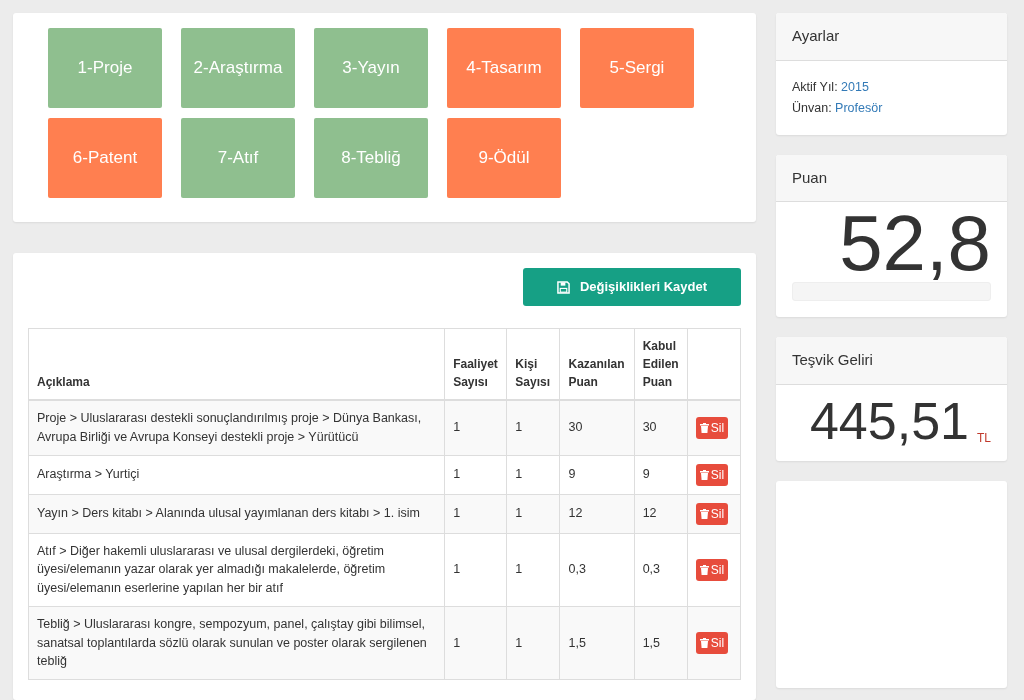 The height and width of the screenshot is (700, 1024). Describe the element at coordinates (236, 427) in the screenshot. I see `table-cell: Proje > Uluslararası destekli sonuçlandırılmış proje > Dünya Bankası, Avrupa Birliği ve Avrupa Konseyi destekli proje > Yürütücü` at that location.